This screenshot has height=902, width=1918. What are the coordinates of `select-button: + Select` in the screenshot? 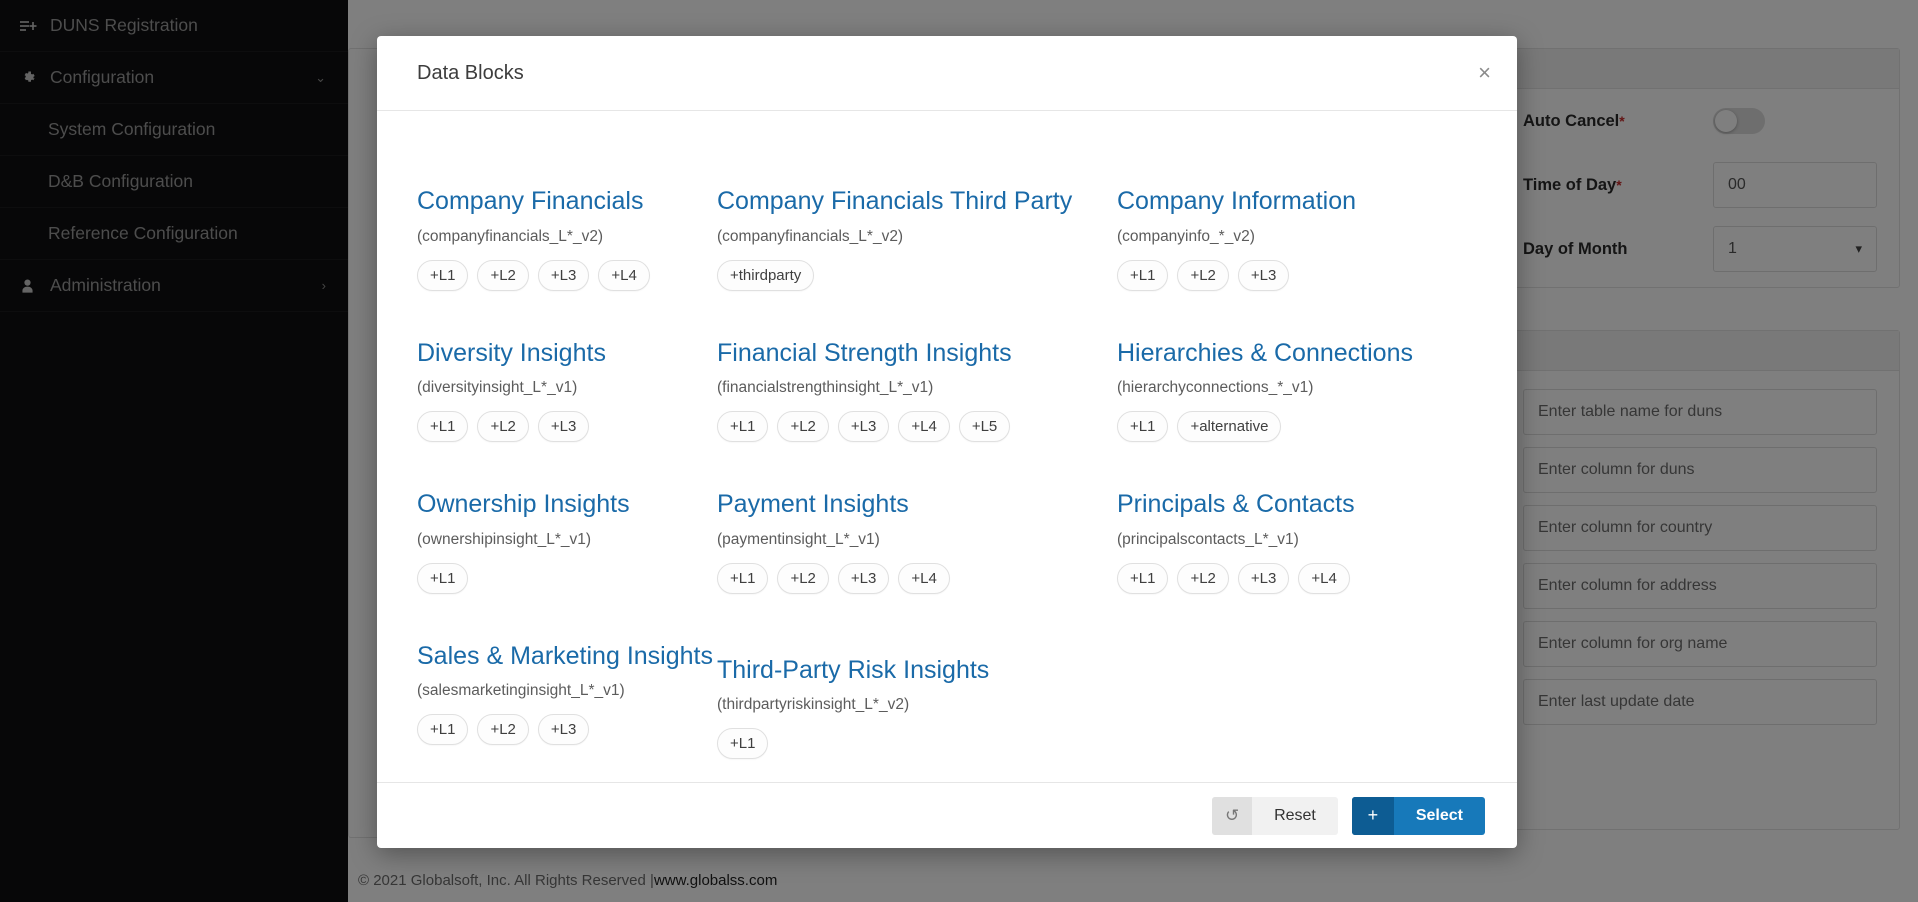 It's located at (1418, 815).